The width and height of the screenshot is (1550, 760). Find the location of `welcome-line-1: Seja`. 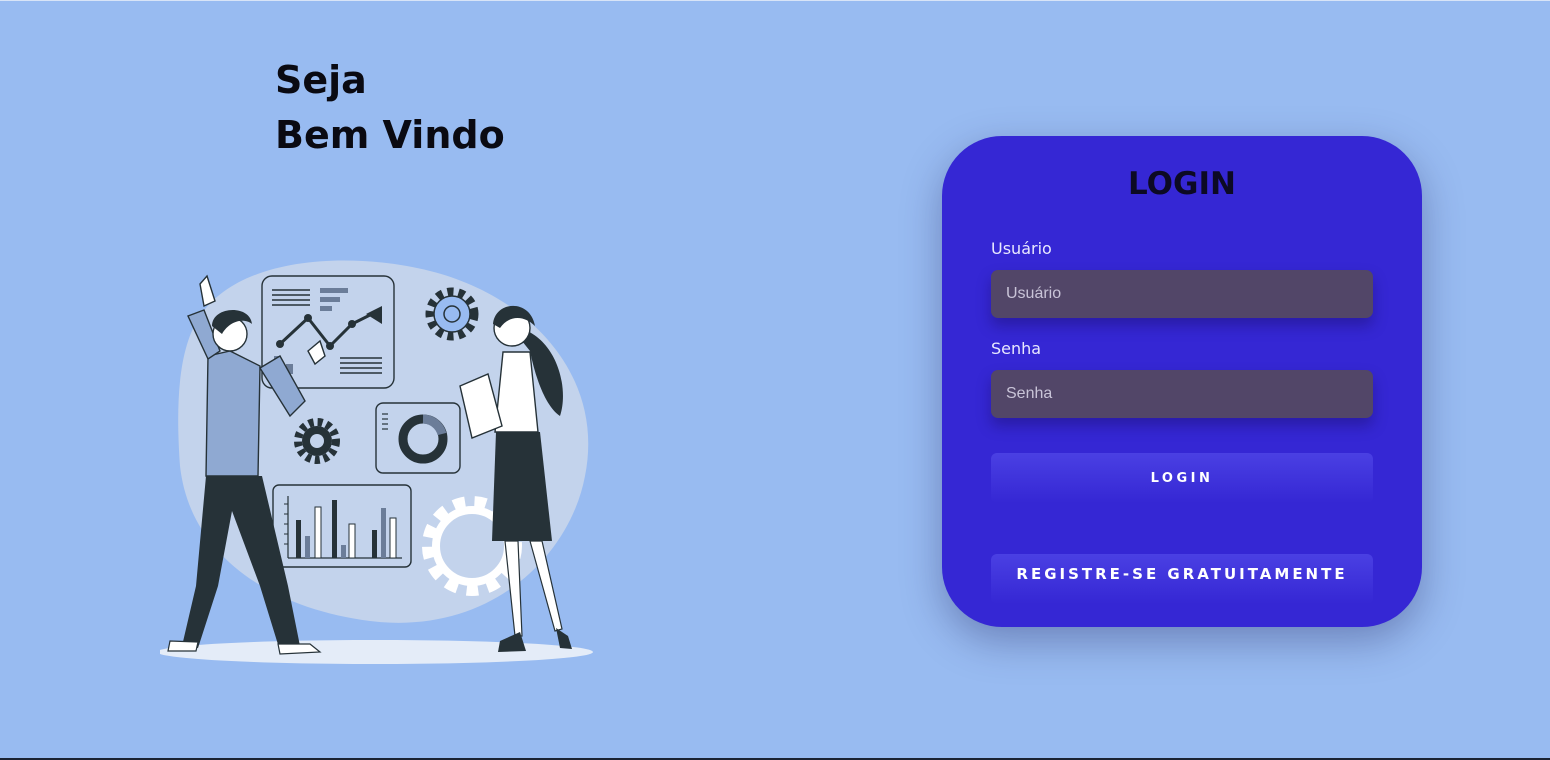

welcome-line-1: Seja is located at coordinates (321, 80).